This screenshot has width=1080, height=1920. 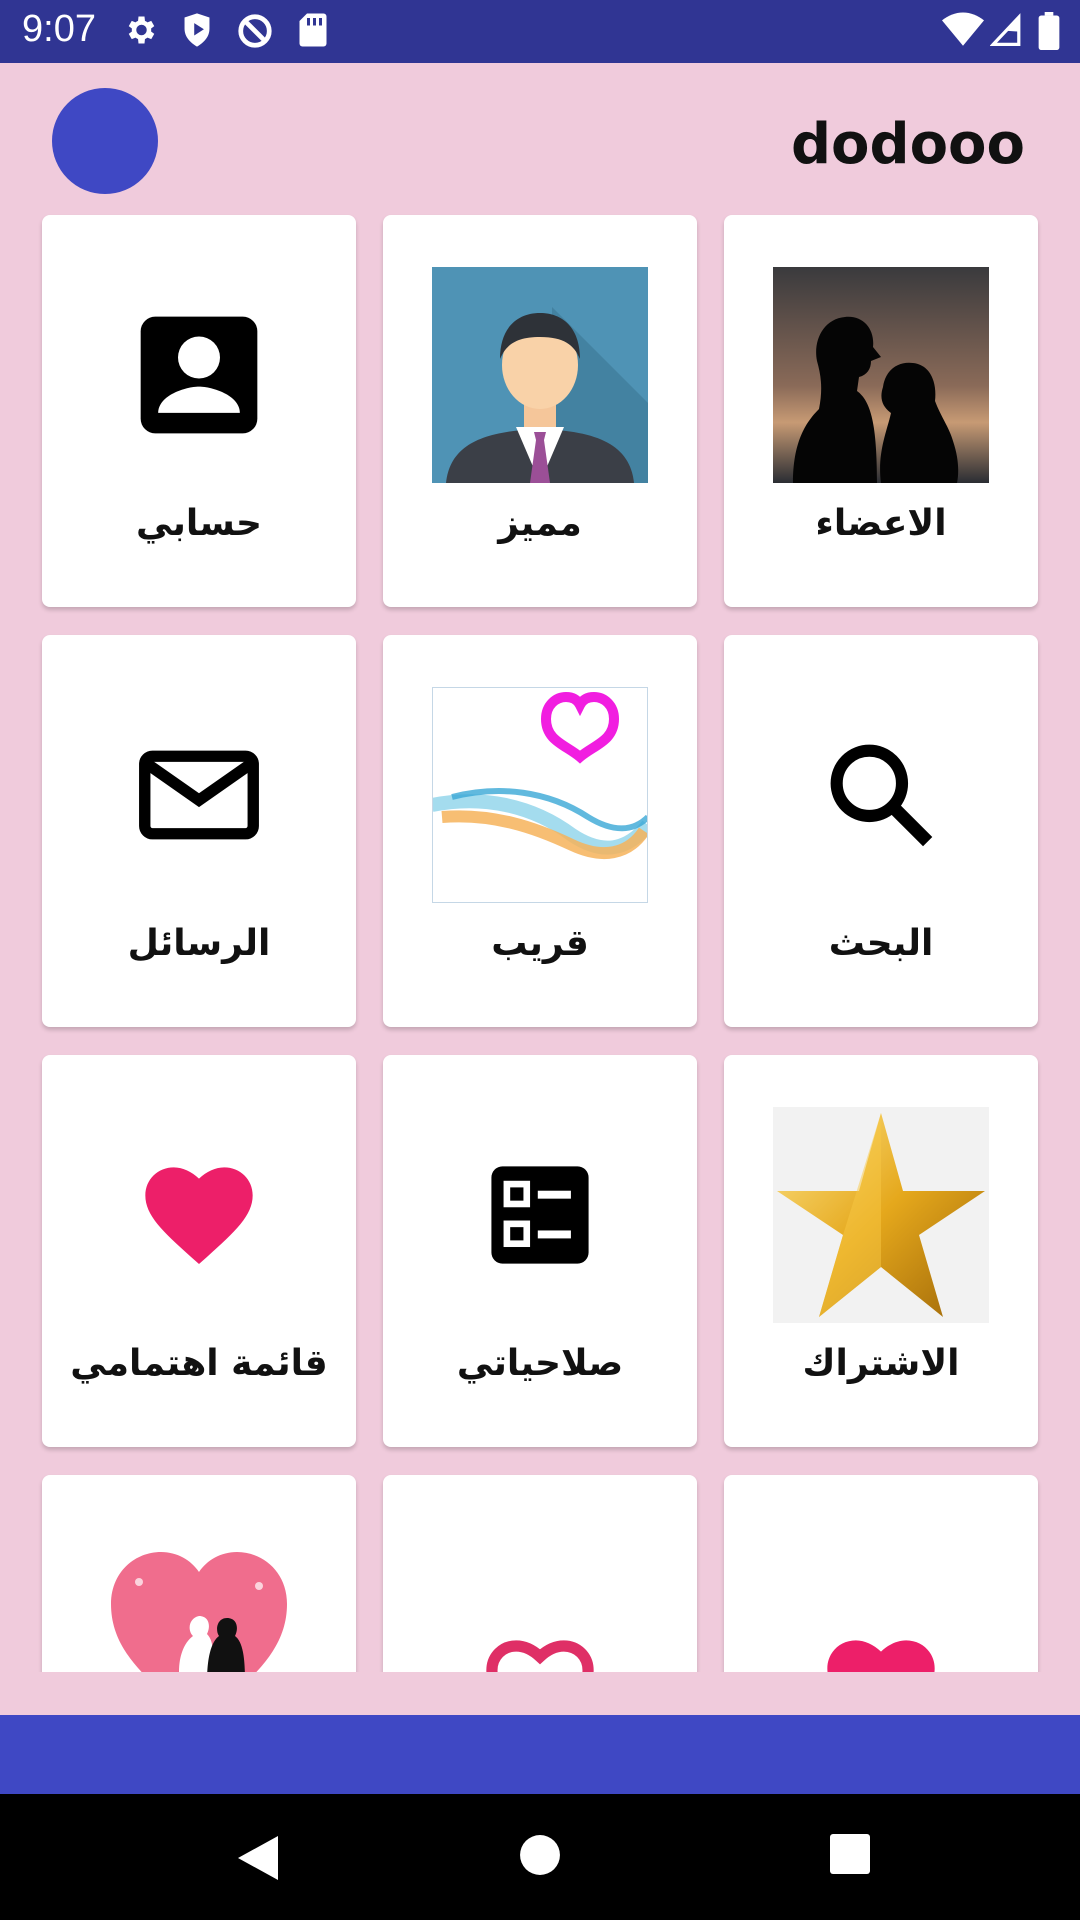 What do you see at coordinates (540, 1363) in the screenshot?
I see `menu-card-label: صلاحياتي` at bounding box center [540, 1363].